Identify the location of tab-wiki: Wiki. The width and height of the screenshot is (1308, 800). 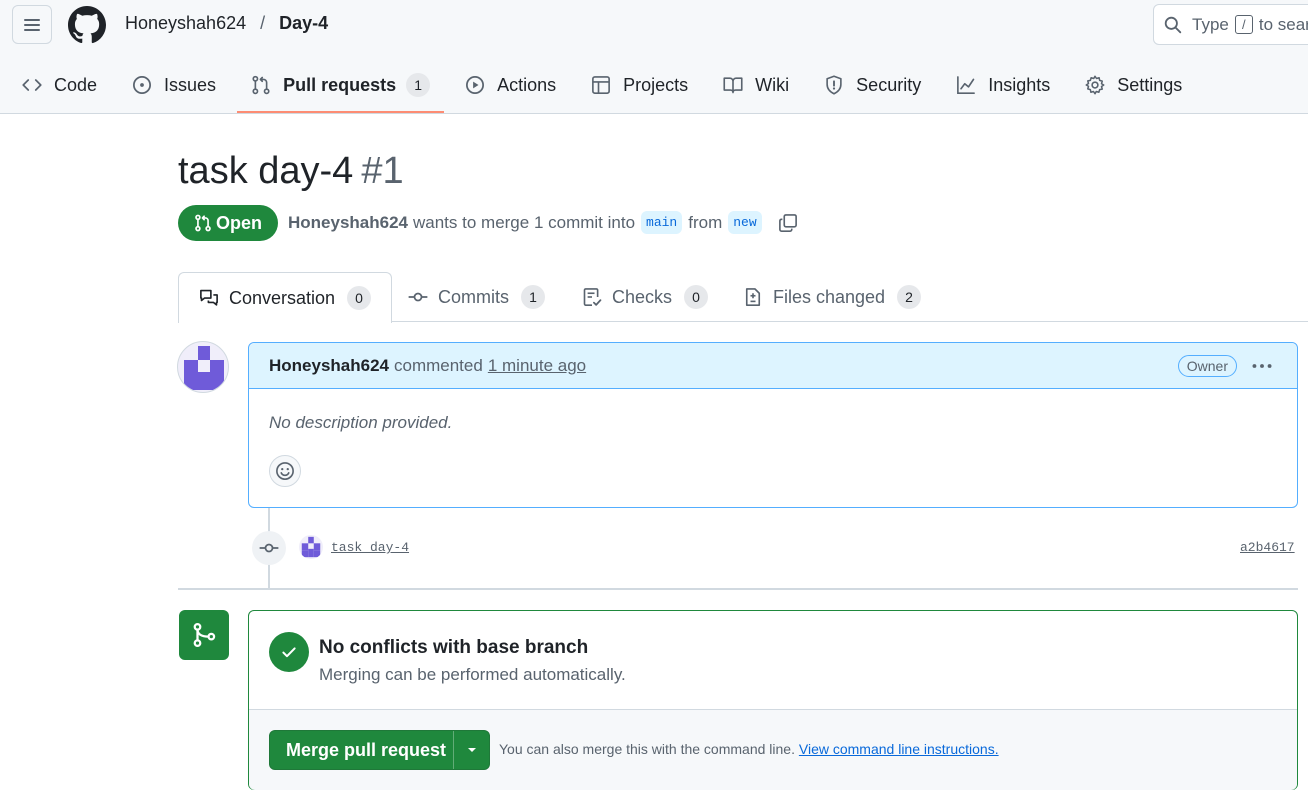
(756, 85).